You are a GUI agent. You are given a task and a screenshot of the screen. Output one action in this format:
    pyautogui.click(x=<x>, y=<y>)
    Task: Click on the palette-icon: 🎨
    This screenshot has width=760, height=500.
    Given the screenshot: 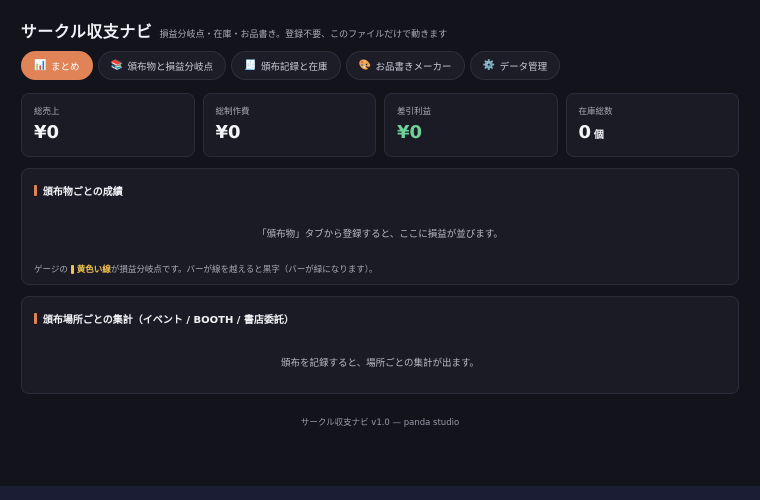 What is the action you would take?
    pyautogui.click(x=364, y=65)
    